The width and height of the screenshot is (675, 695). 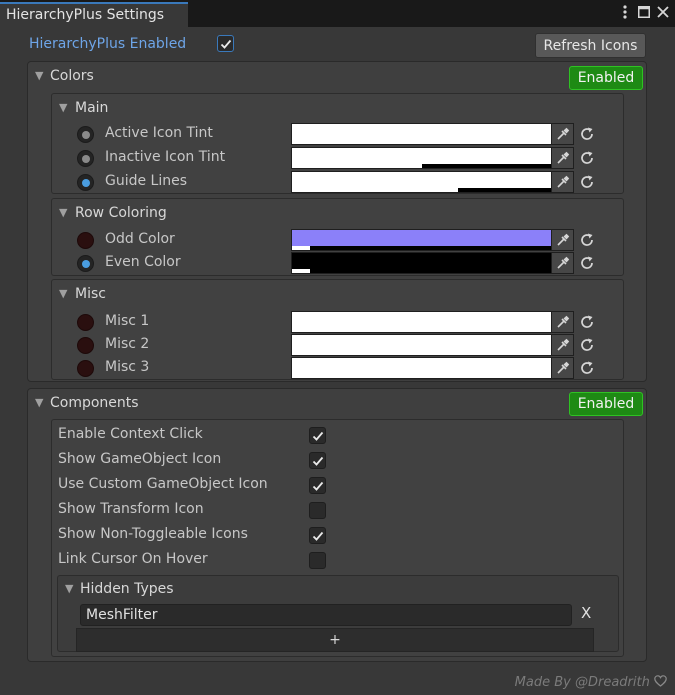 I want to click on colors-enabled-badge: Enabled, so click(x=606, y=78).